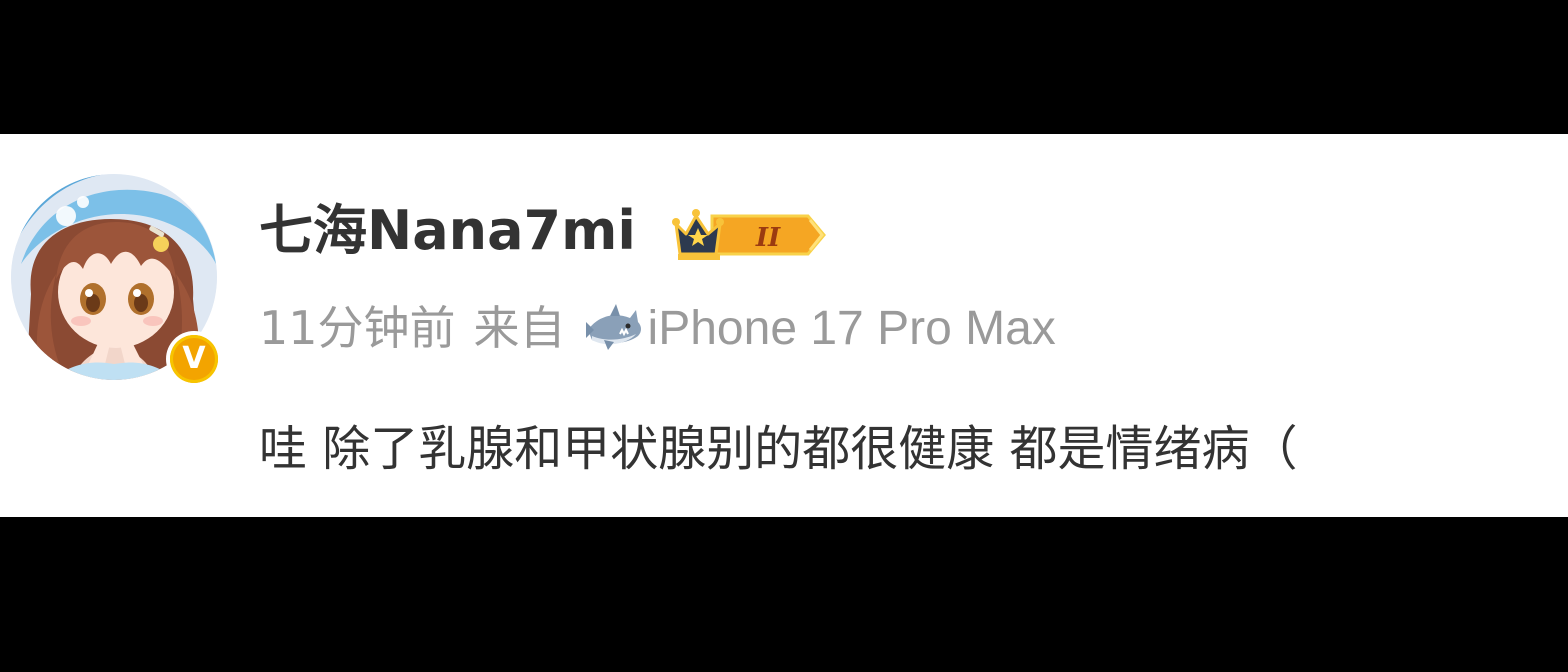  What do you see at coordinates (852, 329) in the screenshot?
I see `device-name: iPhone 17 Pro Max` at bounding box center [852, 329].